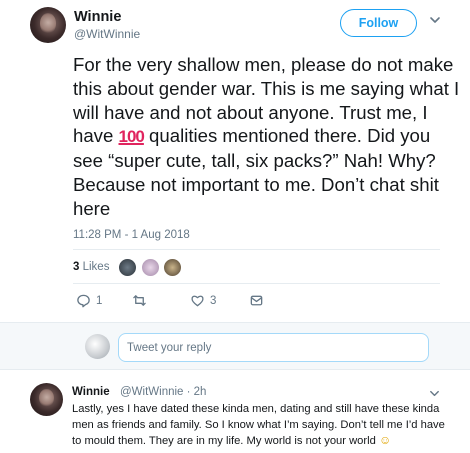 The image size is (470, 453). Describe the element at coordinates (131, 137) in the screenshot. I see `hundred-points-emoji: 100` at that location.